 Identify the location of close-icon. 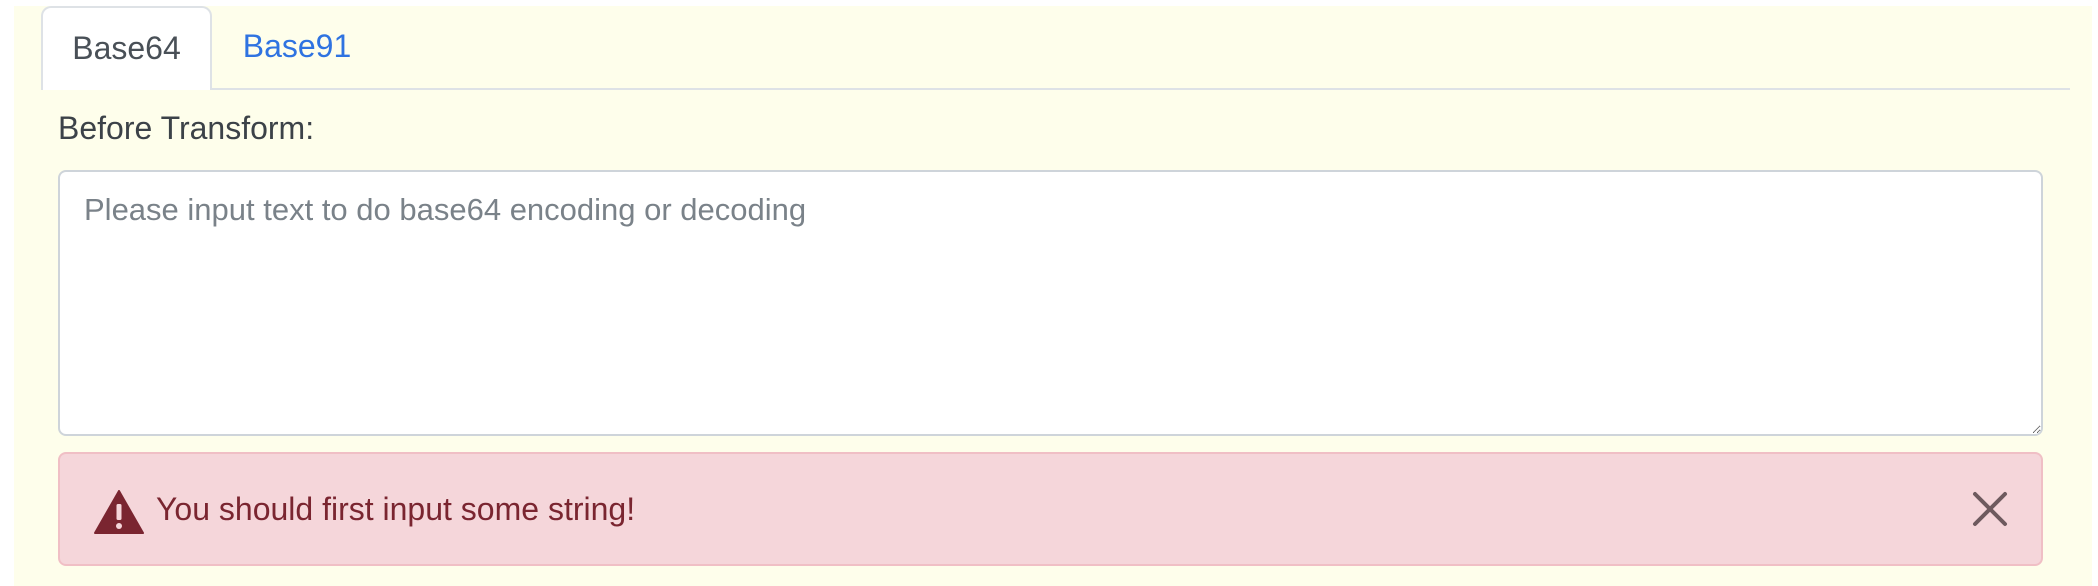
(1990, 509).